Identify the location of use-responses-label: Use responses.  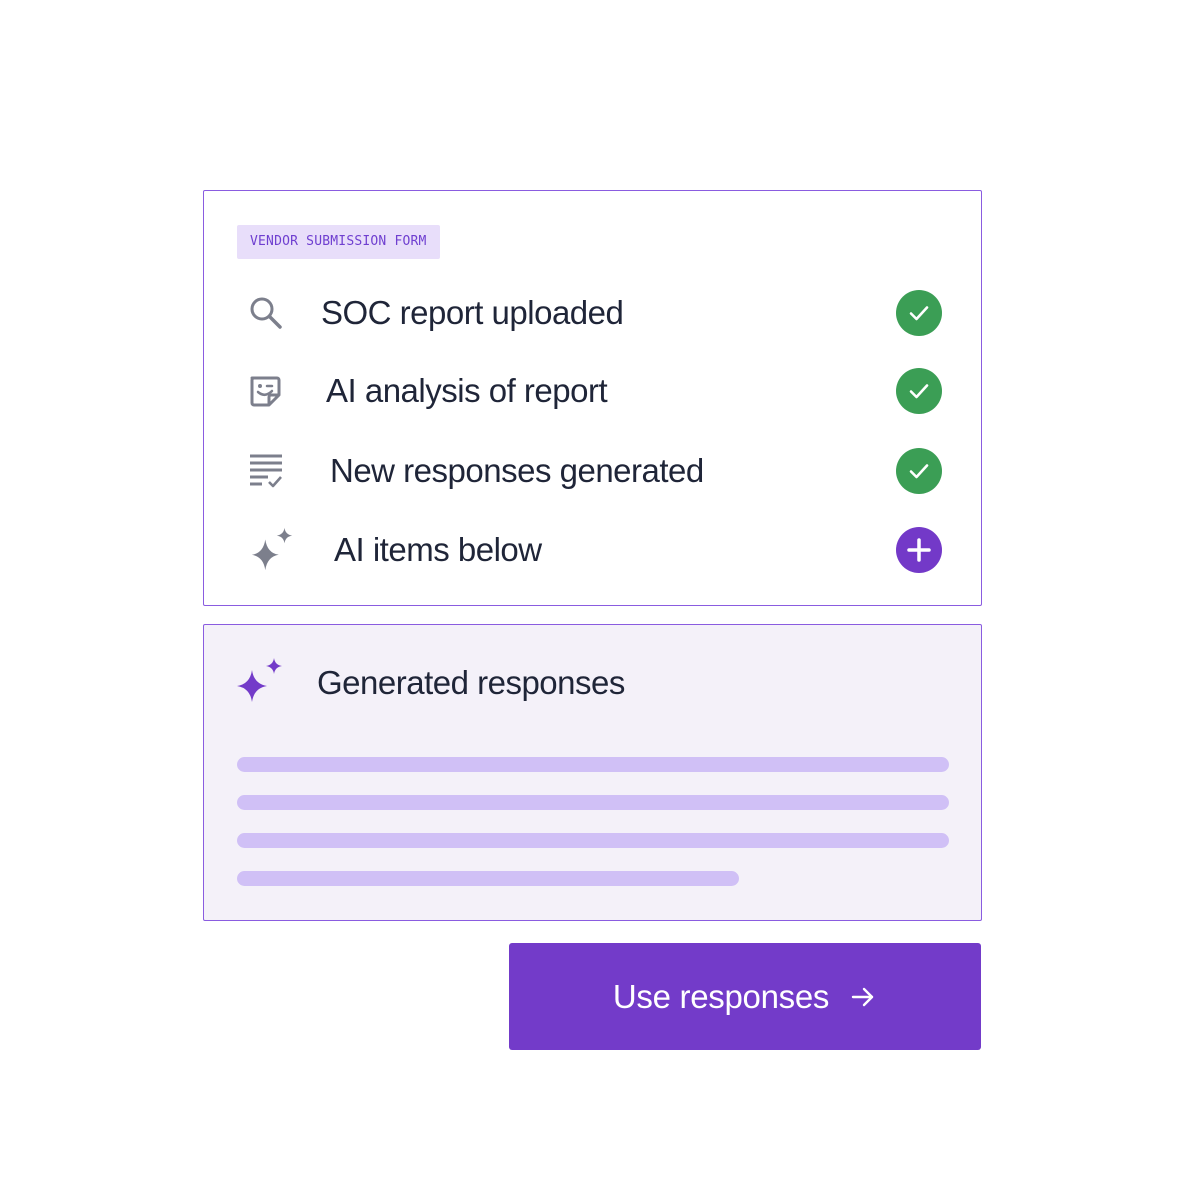
(721, 996).